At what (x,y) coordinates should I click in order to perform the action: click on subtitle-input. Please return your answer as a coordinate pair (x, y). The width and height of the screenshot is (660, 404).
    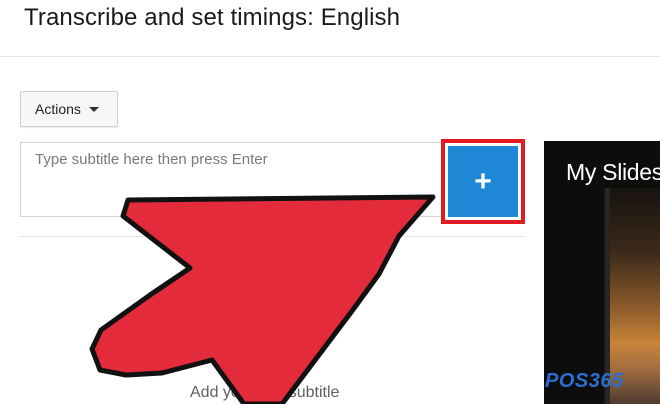
    Looking at the image, I should click on (231, 179).